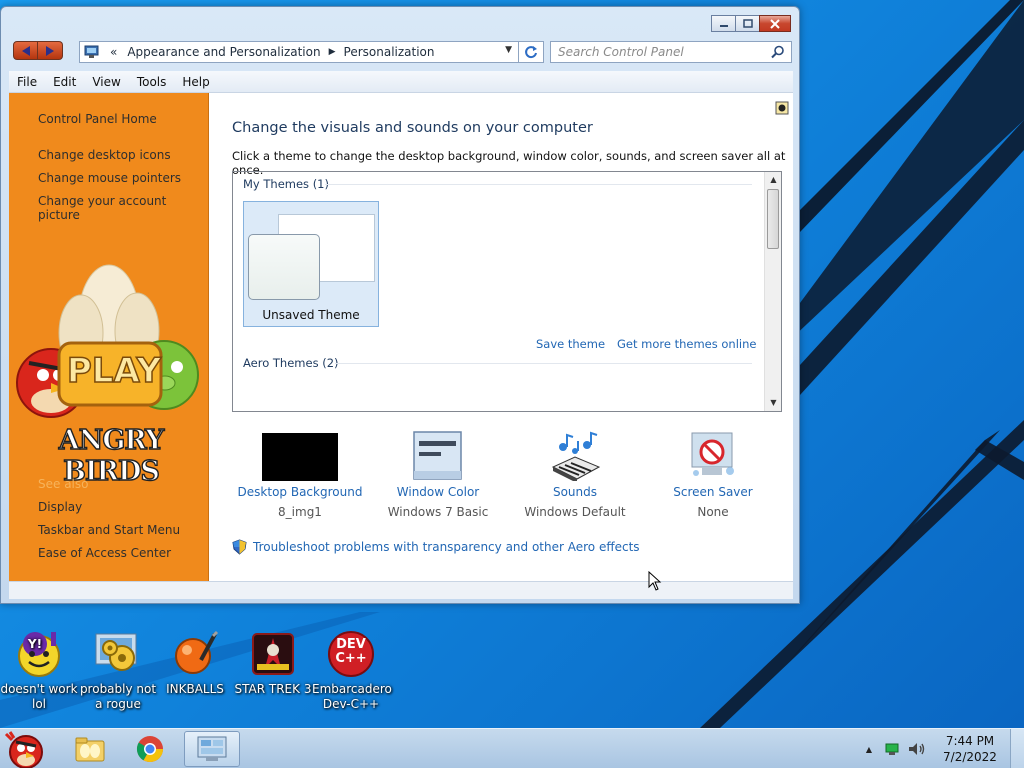 This screenshot has height=768, width=1024. I want to click on window-color-option: Window Color Windows 7 Basic, so click(438, 472).